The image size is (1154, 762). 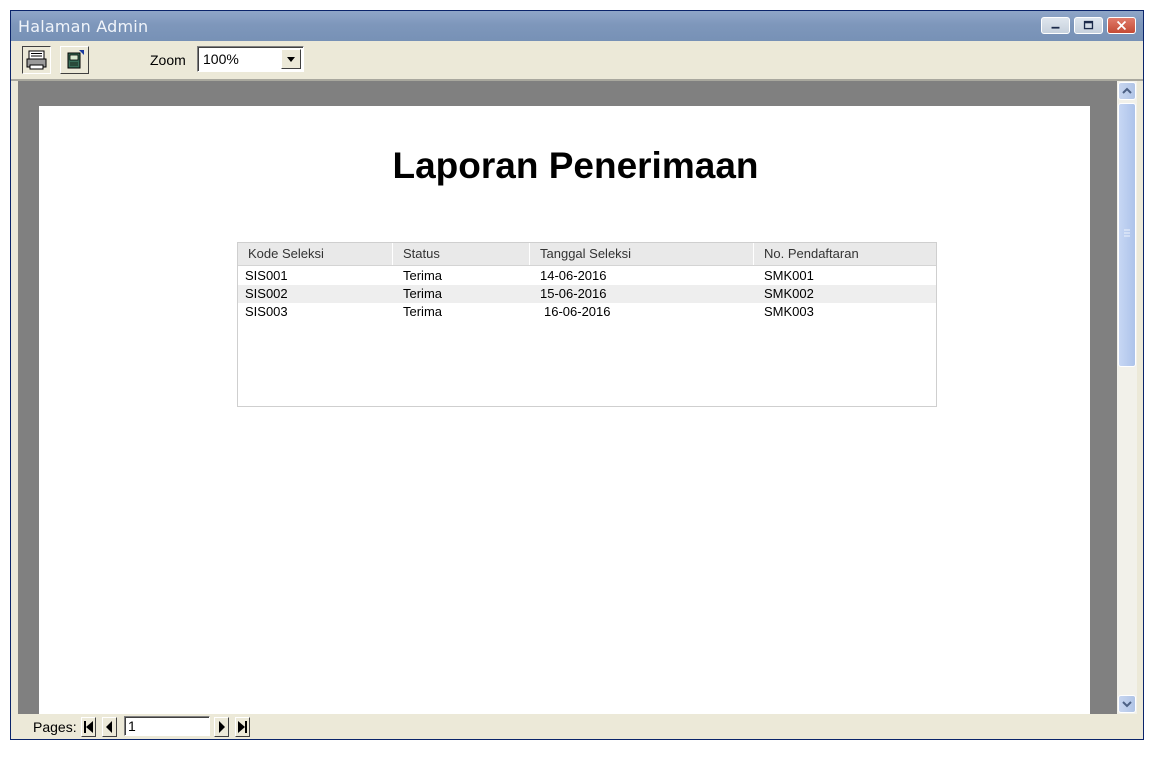 I want to click on scroll-down-button, so click(x=1127, y=704).